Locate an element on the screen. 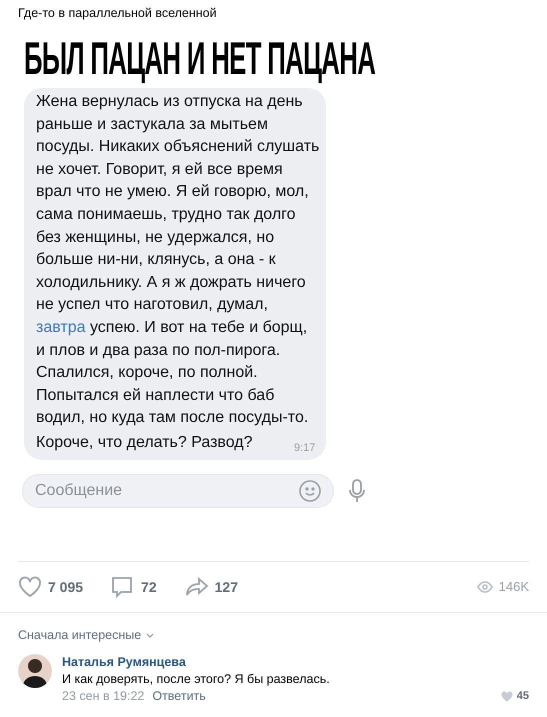 The height and width of the screenshot is (717, 547). reply-link: Ответить is located at coordinates (179, 696).